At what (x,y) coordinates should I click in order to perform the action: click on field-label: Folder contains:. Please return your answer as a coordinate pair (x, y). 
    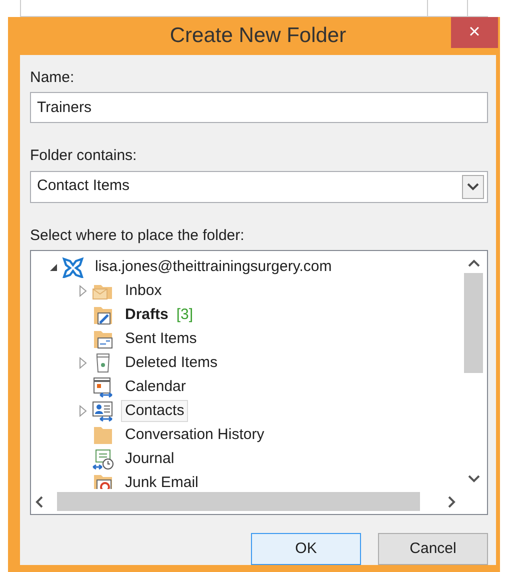
    Looking at the image, I should click on (84, 156).